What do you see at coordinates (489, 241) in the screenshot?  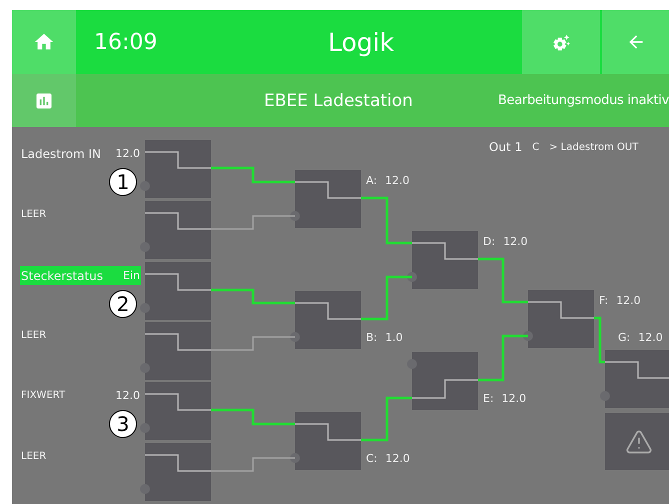 I see `block-name: D:` at bounding box center [489, 241].